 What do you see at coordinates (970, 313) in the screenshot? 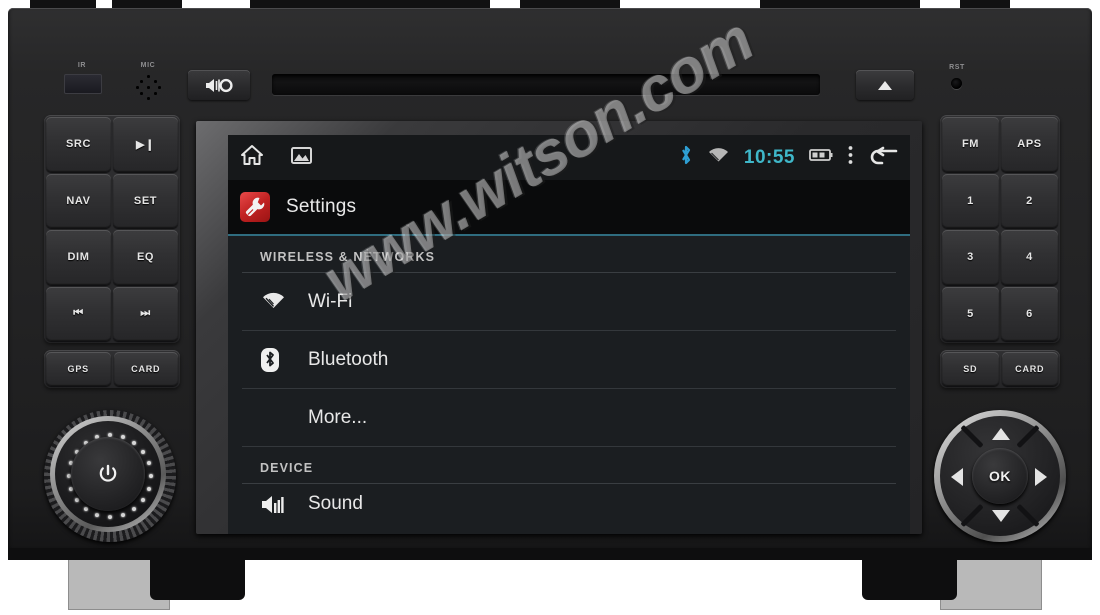
I see `preset-5-button: 5` at bounding box center [970, 313].